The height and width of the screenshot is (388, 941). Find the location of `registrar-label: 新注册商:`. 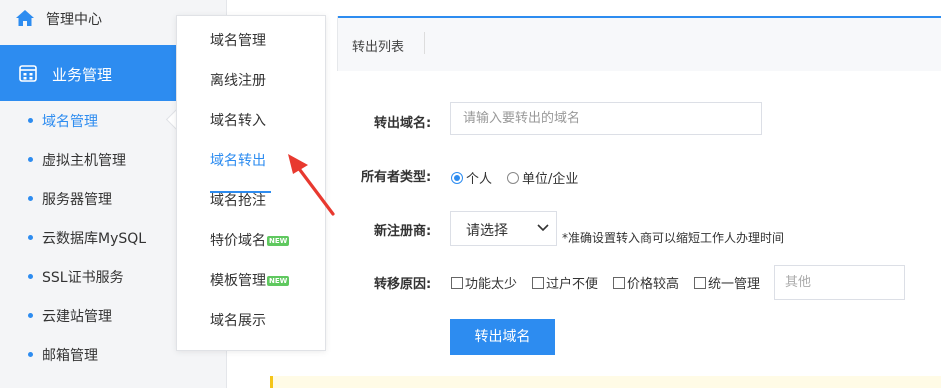

registrar-label: 新注册商: is located at coordinates (403, 231).